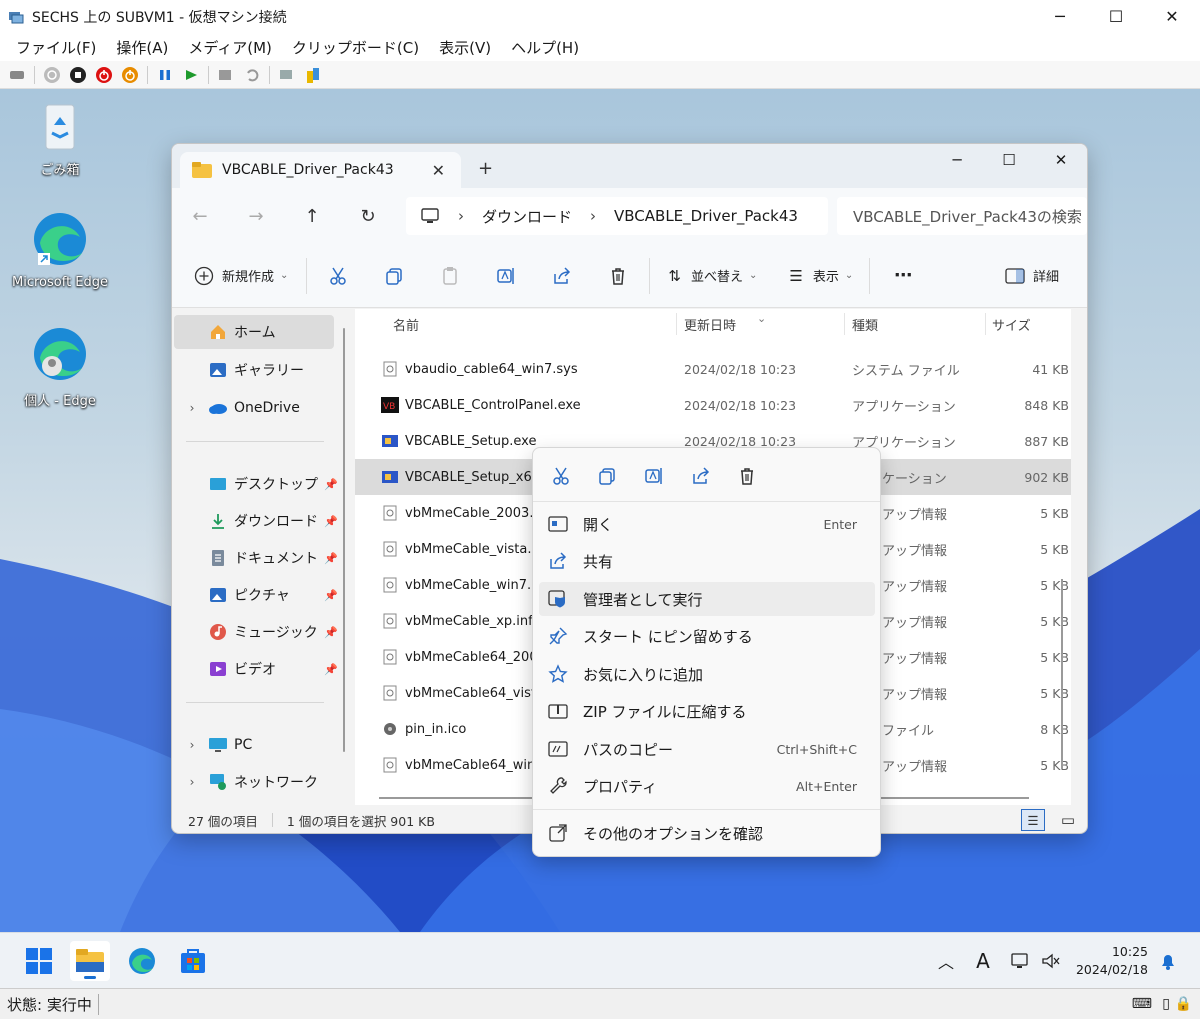  I want to click on menu-item-share: 共有, so click(707, 561).